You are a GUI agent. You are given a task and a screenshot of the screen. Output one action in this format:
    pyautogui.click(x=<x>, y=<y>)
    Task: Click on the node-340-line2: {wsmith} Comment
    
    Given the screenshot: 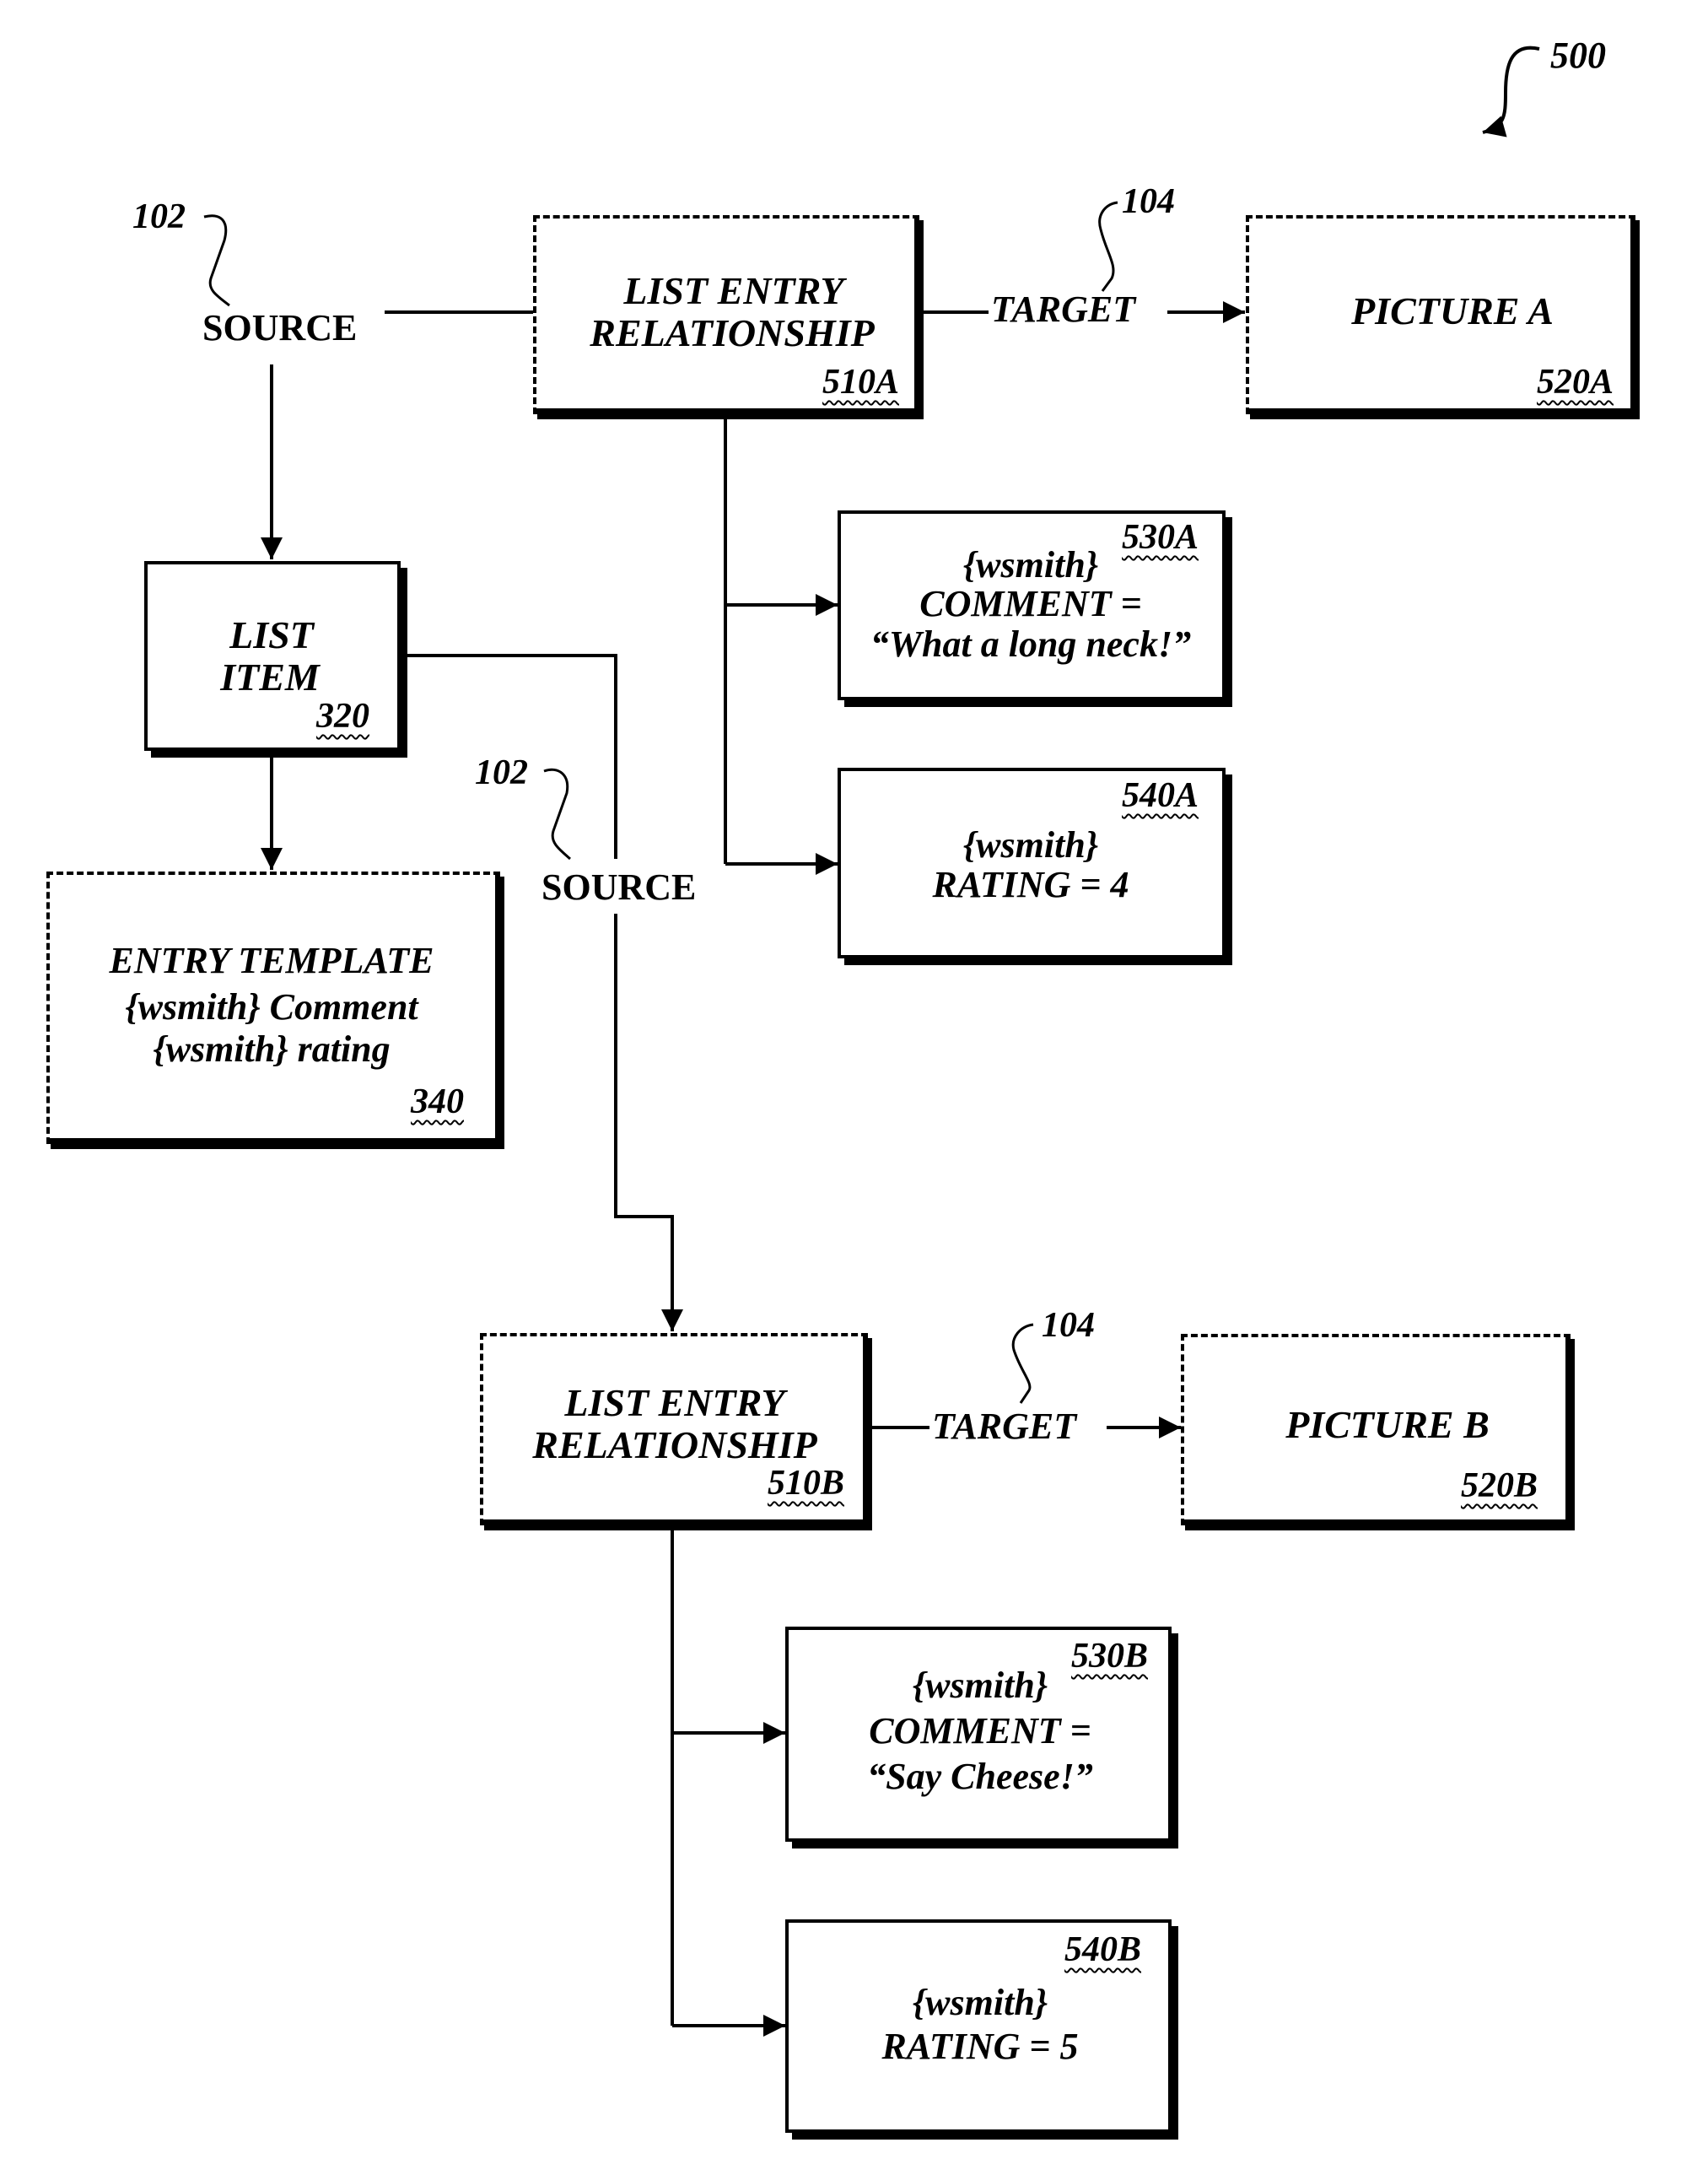 What is the action you would take?
    pyautogui.click(x=271, y=1007)
    